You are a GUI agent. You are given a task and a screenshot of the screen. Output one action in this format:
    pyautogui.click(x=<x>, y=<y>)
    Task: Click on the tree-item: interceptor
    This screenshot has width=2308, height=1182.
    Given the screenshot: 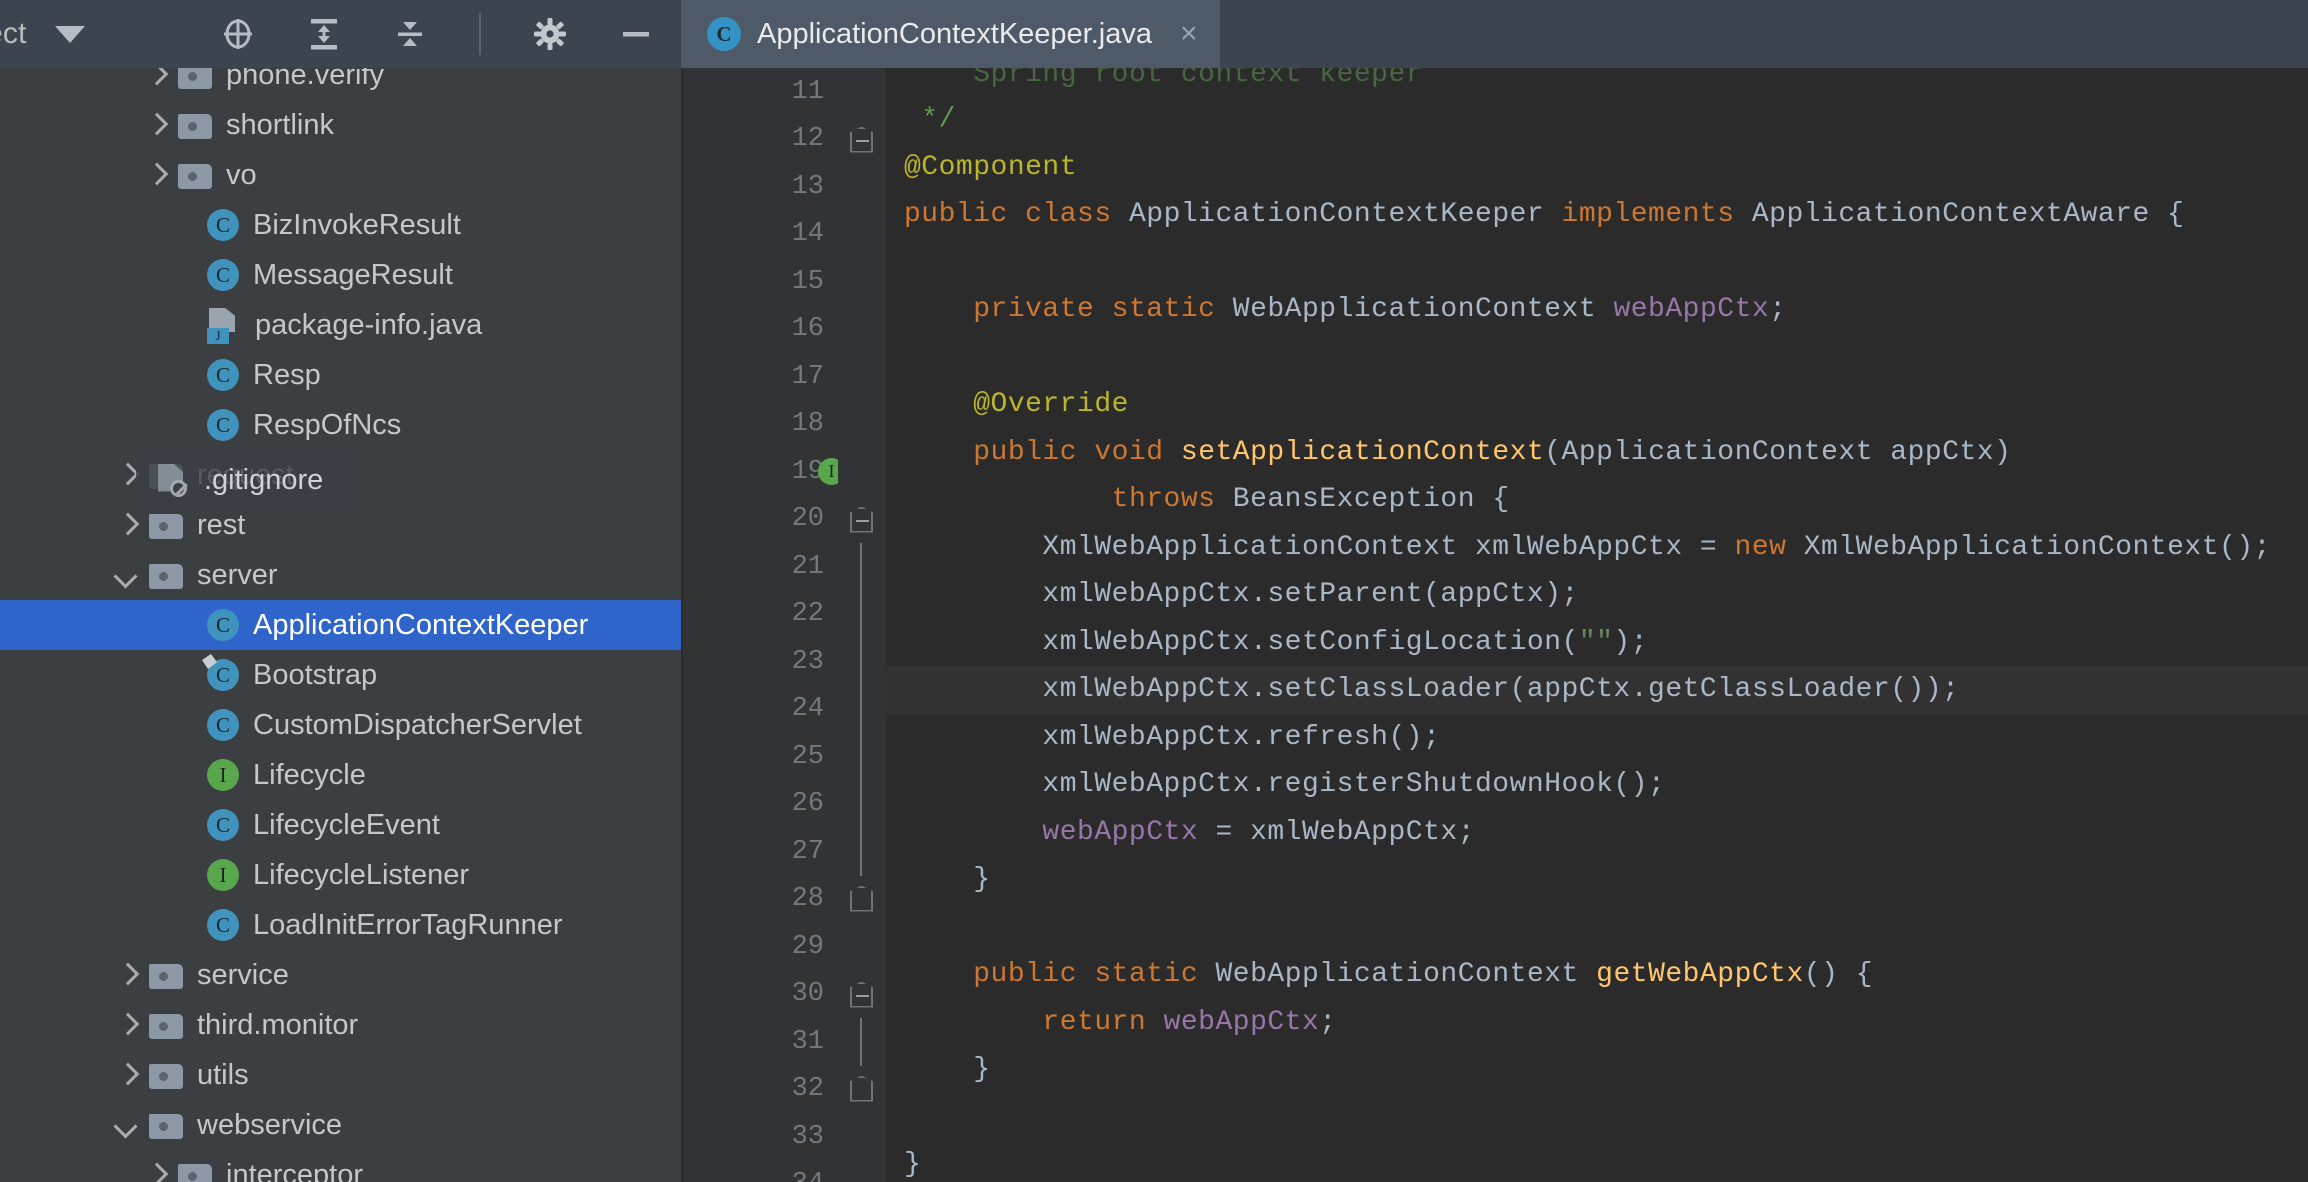 What is the action you would take?
    pyautogui.click(x=340, y=1166)
    